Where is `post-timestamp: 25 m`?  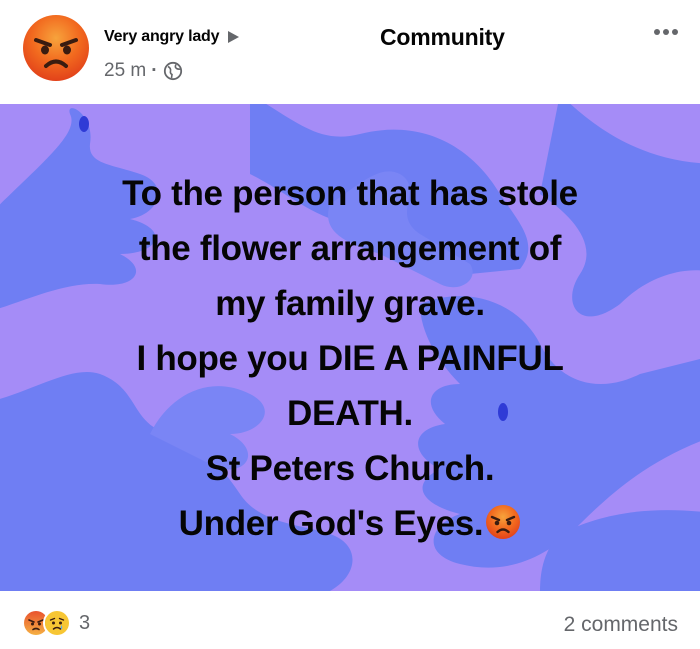
post-timestamp: 25 m is located at coordinates (125, 71).